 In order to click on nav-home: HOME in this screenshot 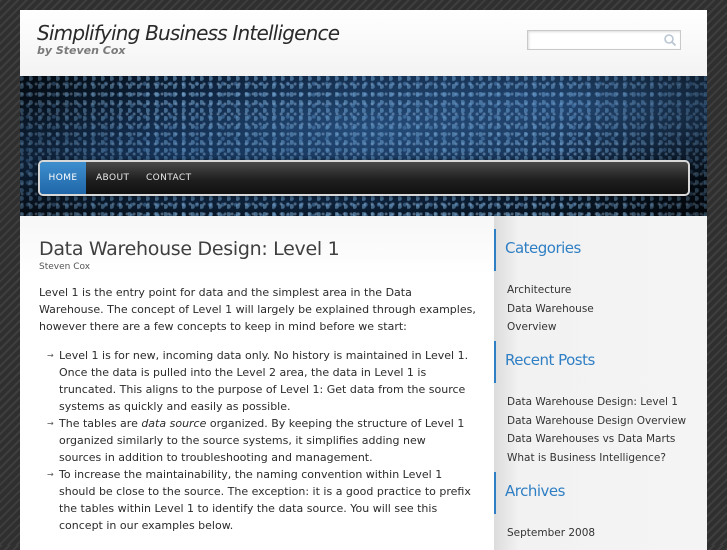, I will do `click(63, 178)`.